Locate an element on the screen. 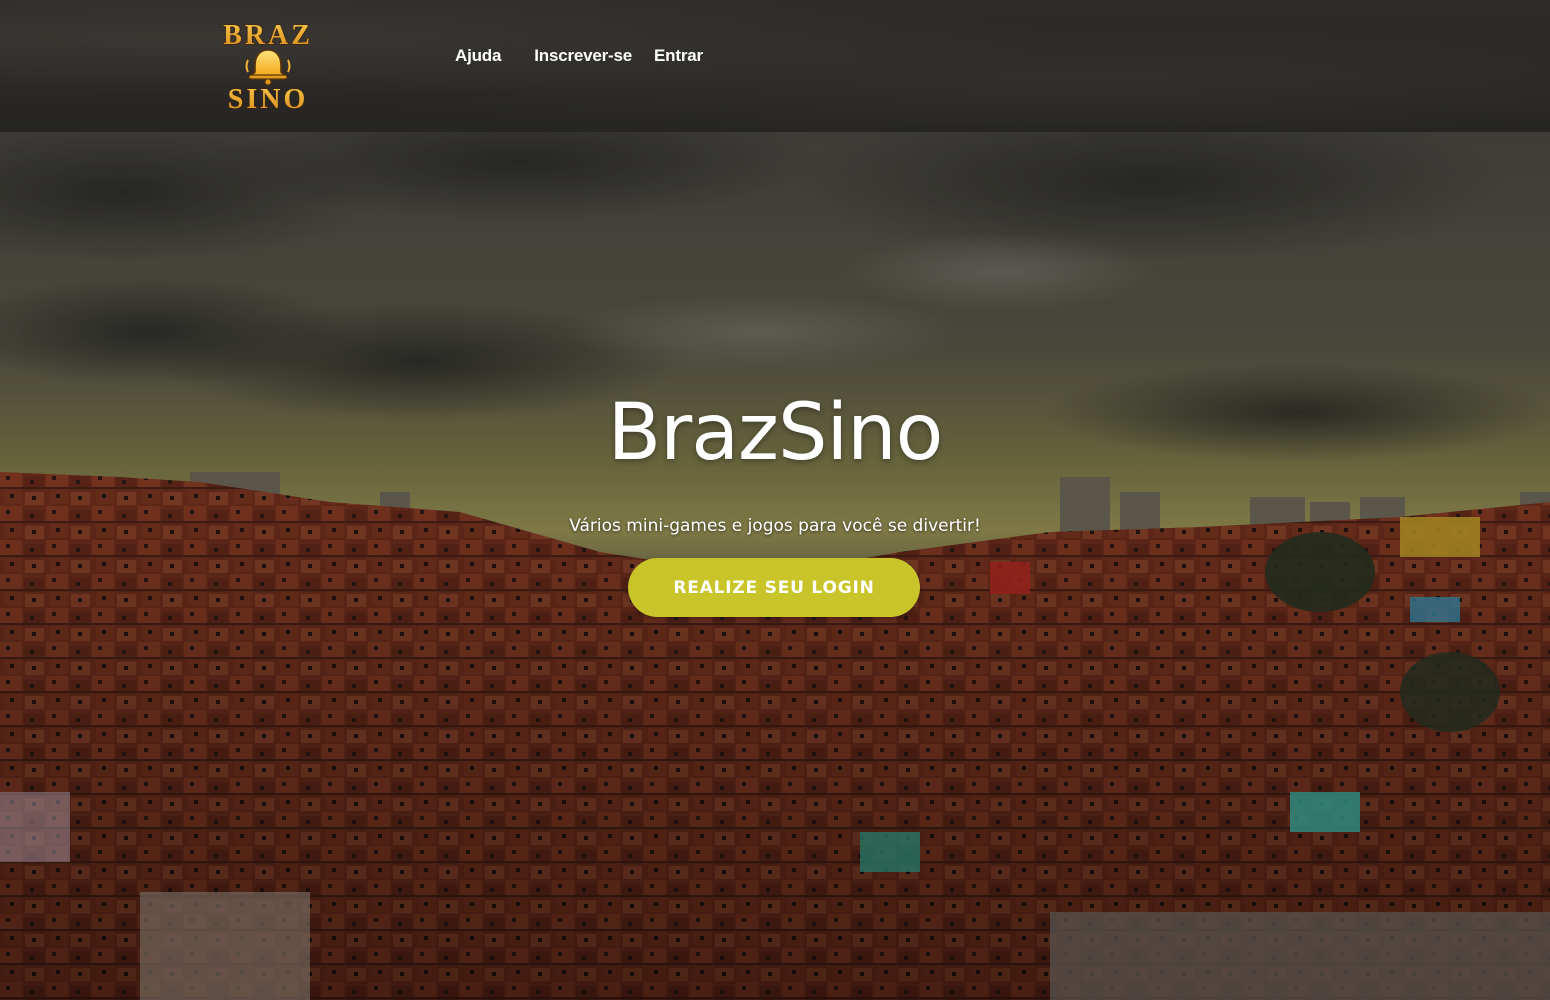  main-nav: Ajuda Inscrever-se Entrar is located at coordinates (579, 56).